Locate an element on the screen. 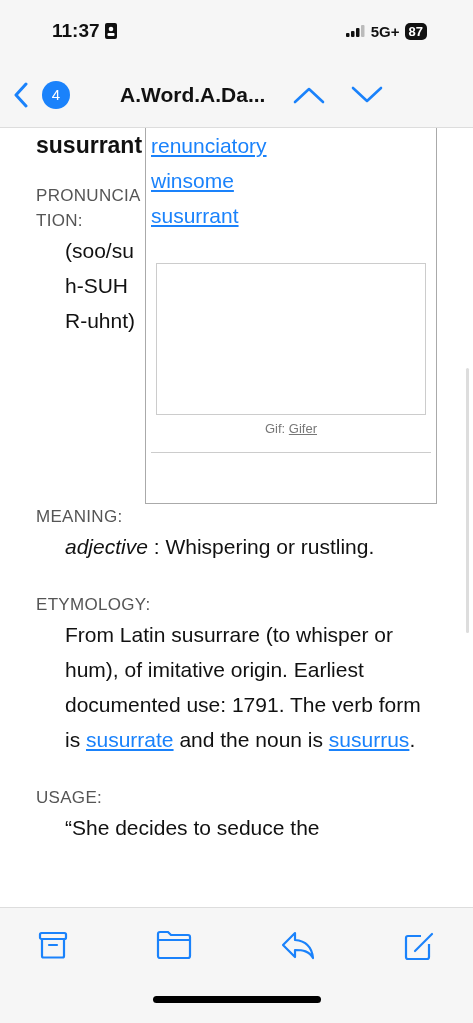 The height and width of the screenshot is (1023, 473). network-label: 5G+ is located at coordinates (385, 31).